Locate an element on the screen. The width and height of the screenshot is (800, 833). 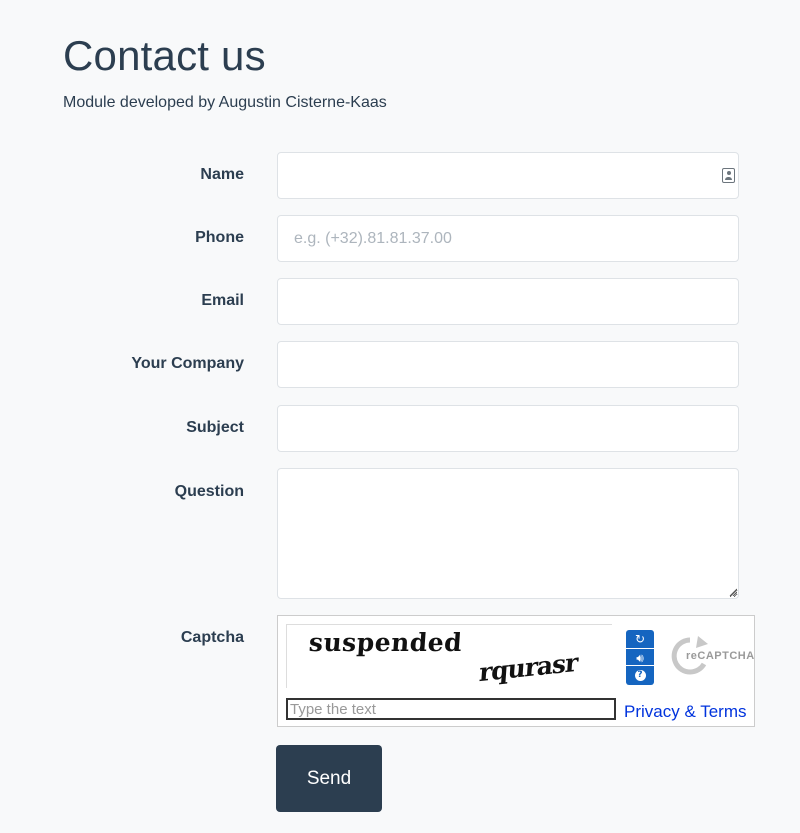
audio-icon: 🔊︎ is located at coordinates (640, 657).